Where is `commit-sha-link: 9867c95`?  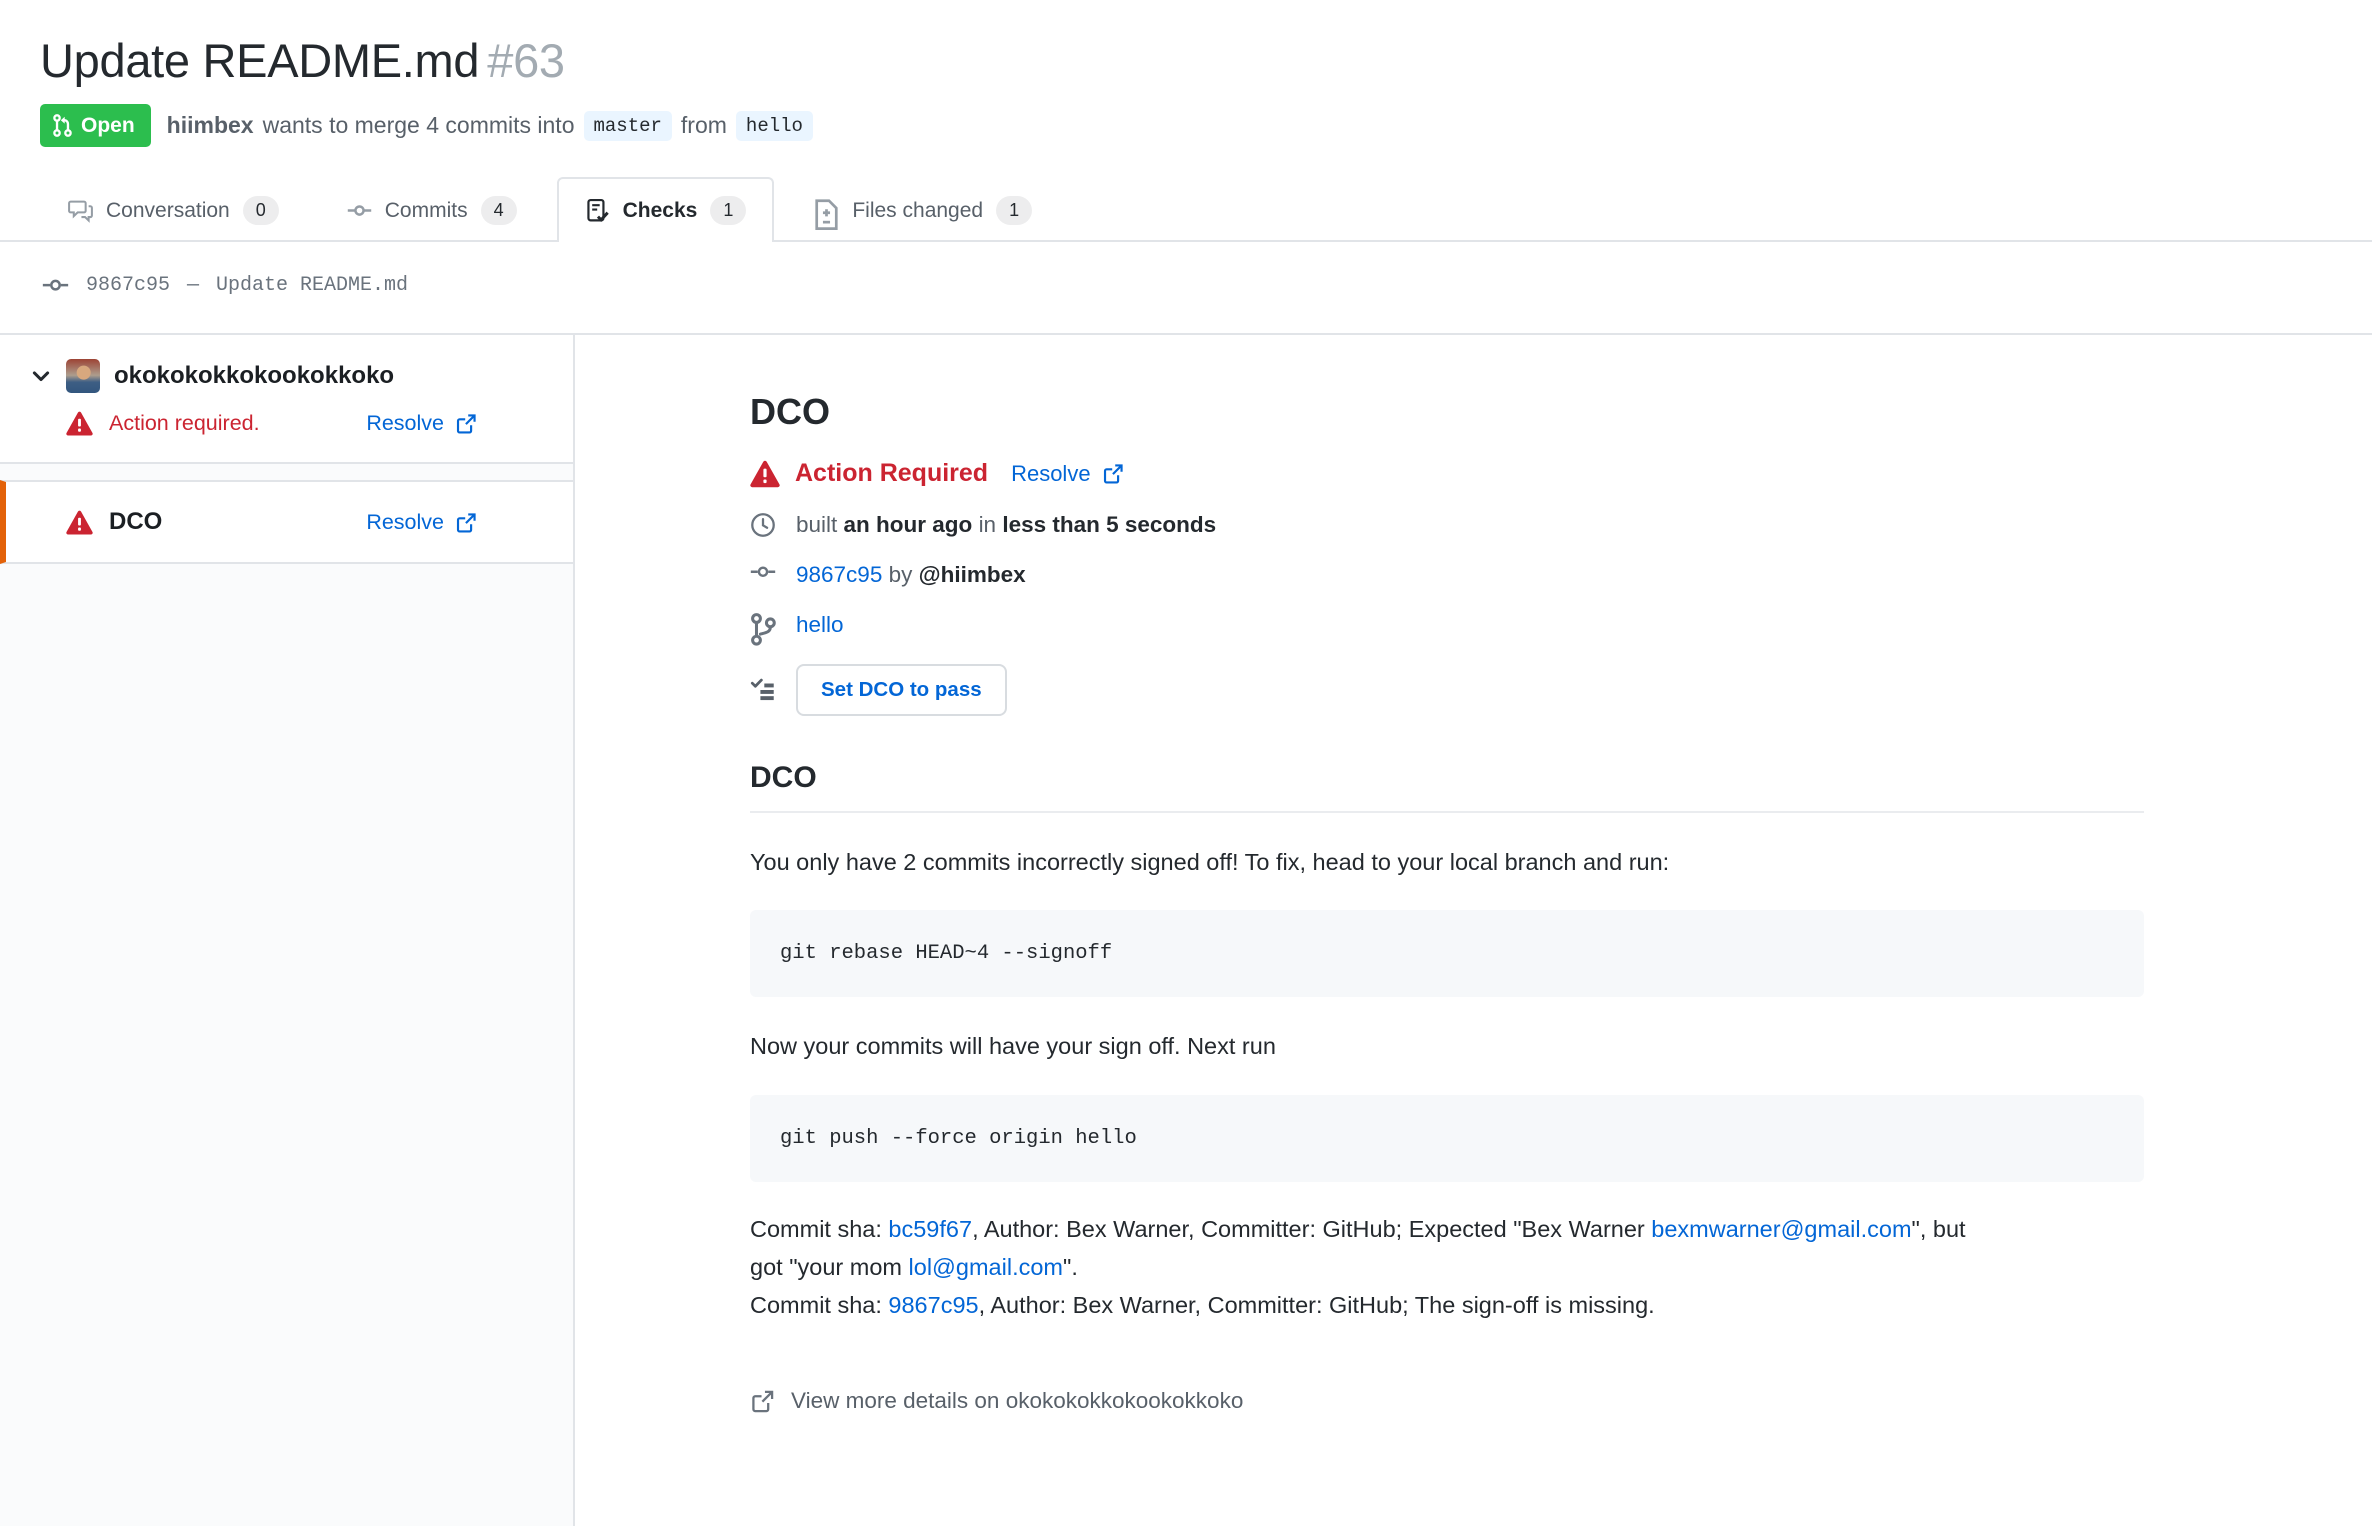
commit-sha-link: 9867c95 is located at coordinates (839, 574).